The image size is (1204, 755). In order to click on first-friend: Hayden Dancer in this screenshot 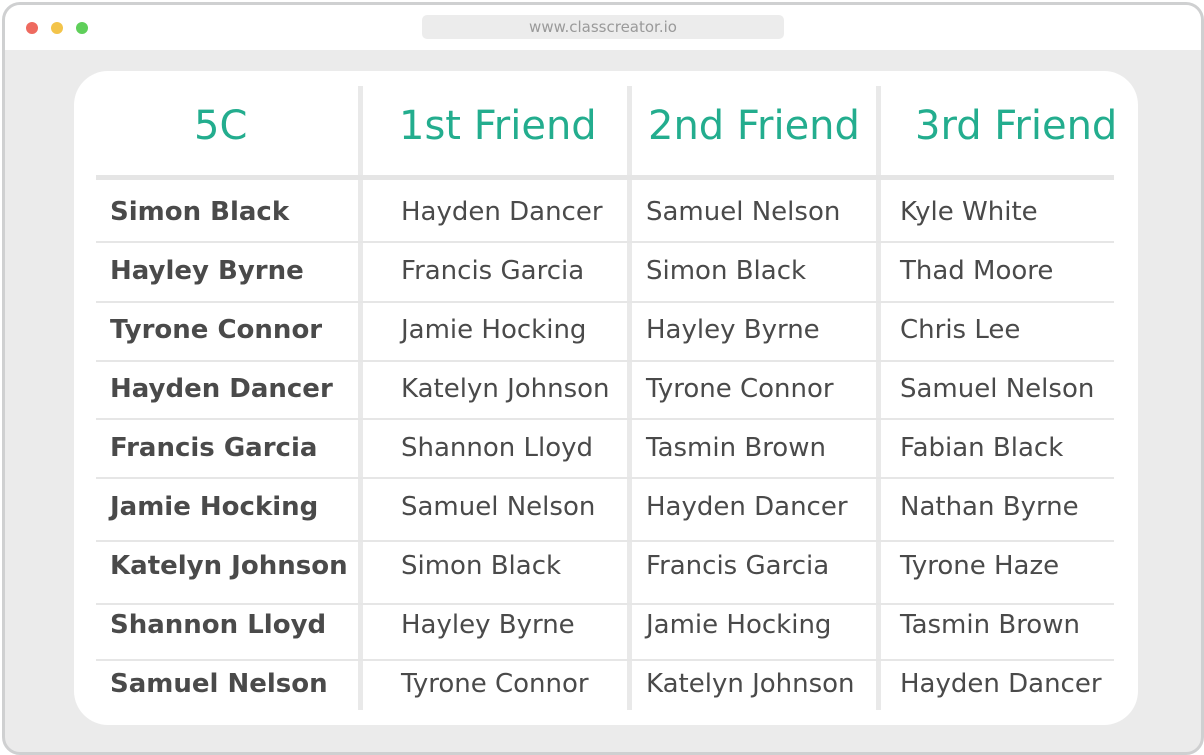, I will do `click(502, 212)`.